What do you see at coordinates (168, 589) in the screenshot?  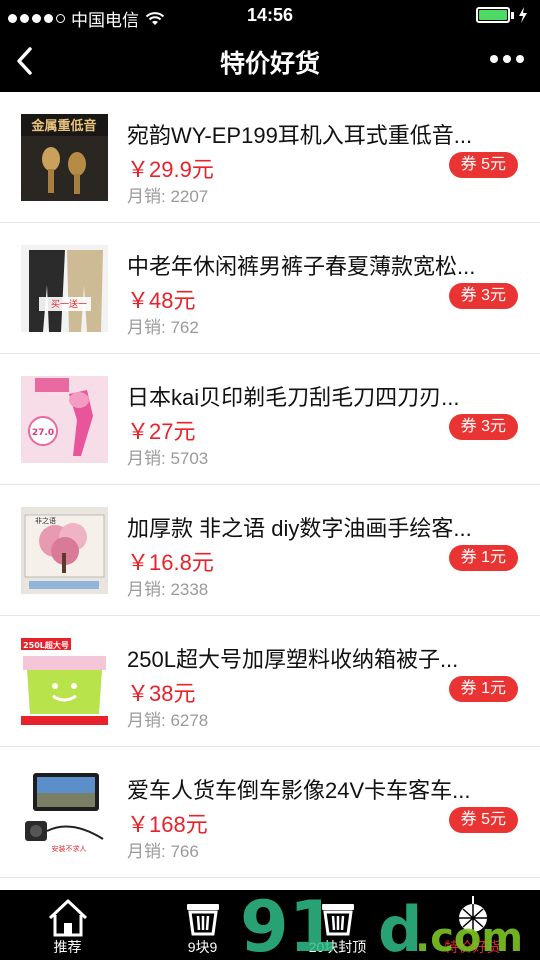 I see `monthly-sales: 月销: 2338` at bounding box center [168, 589].